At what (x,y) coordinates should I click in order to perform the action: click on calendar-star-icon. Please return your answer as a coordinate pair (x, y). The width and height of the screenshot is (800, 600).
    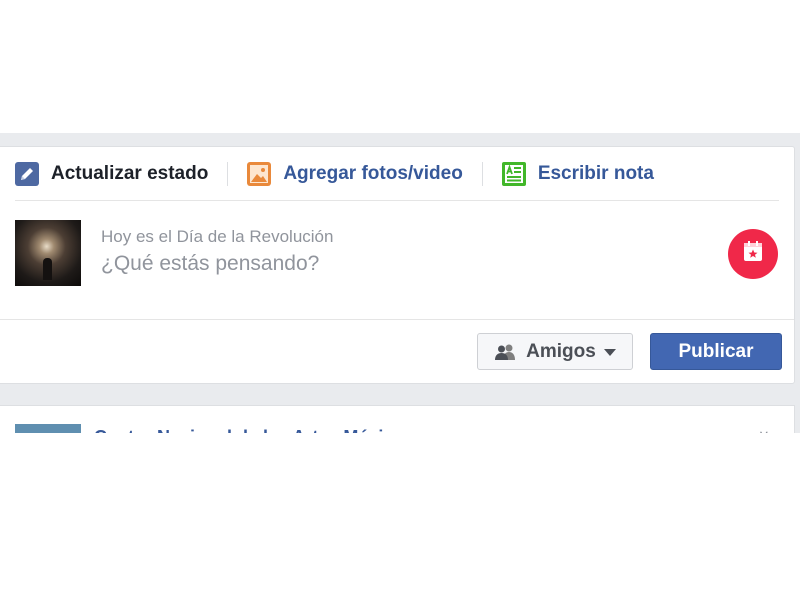
    Looking at the image, I should click on (753, 254).